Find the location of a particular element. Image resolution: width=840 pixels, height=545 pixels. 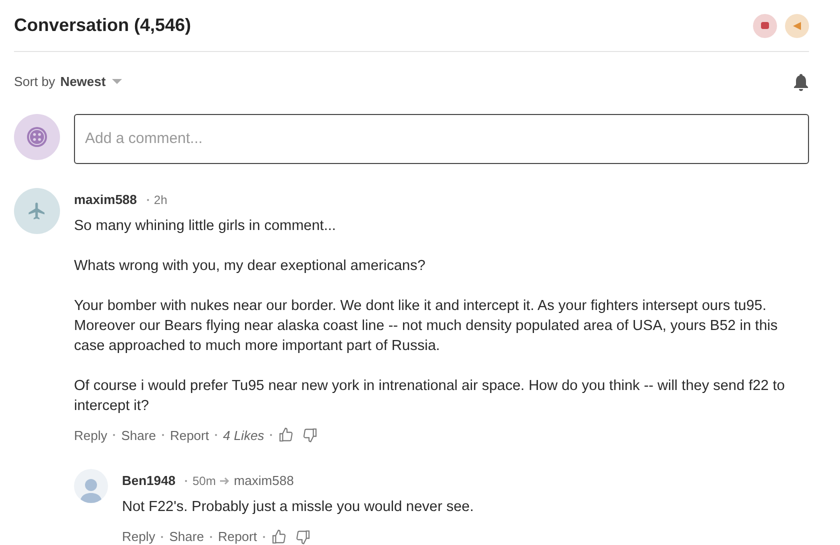

plane-icon is located at coordinates (37, 210).